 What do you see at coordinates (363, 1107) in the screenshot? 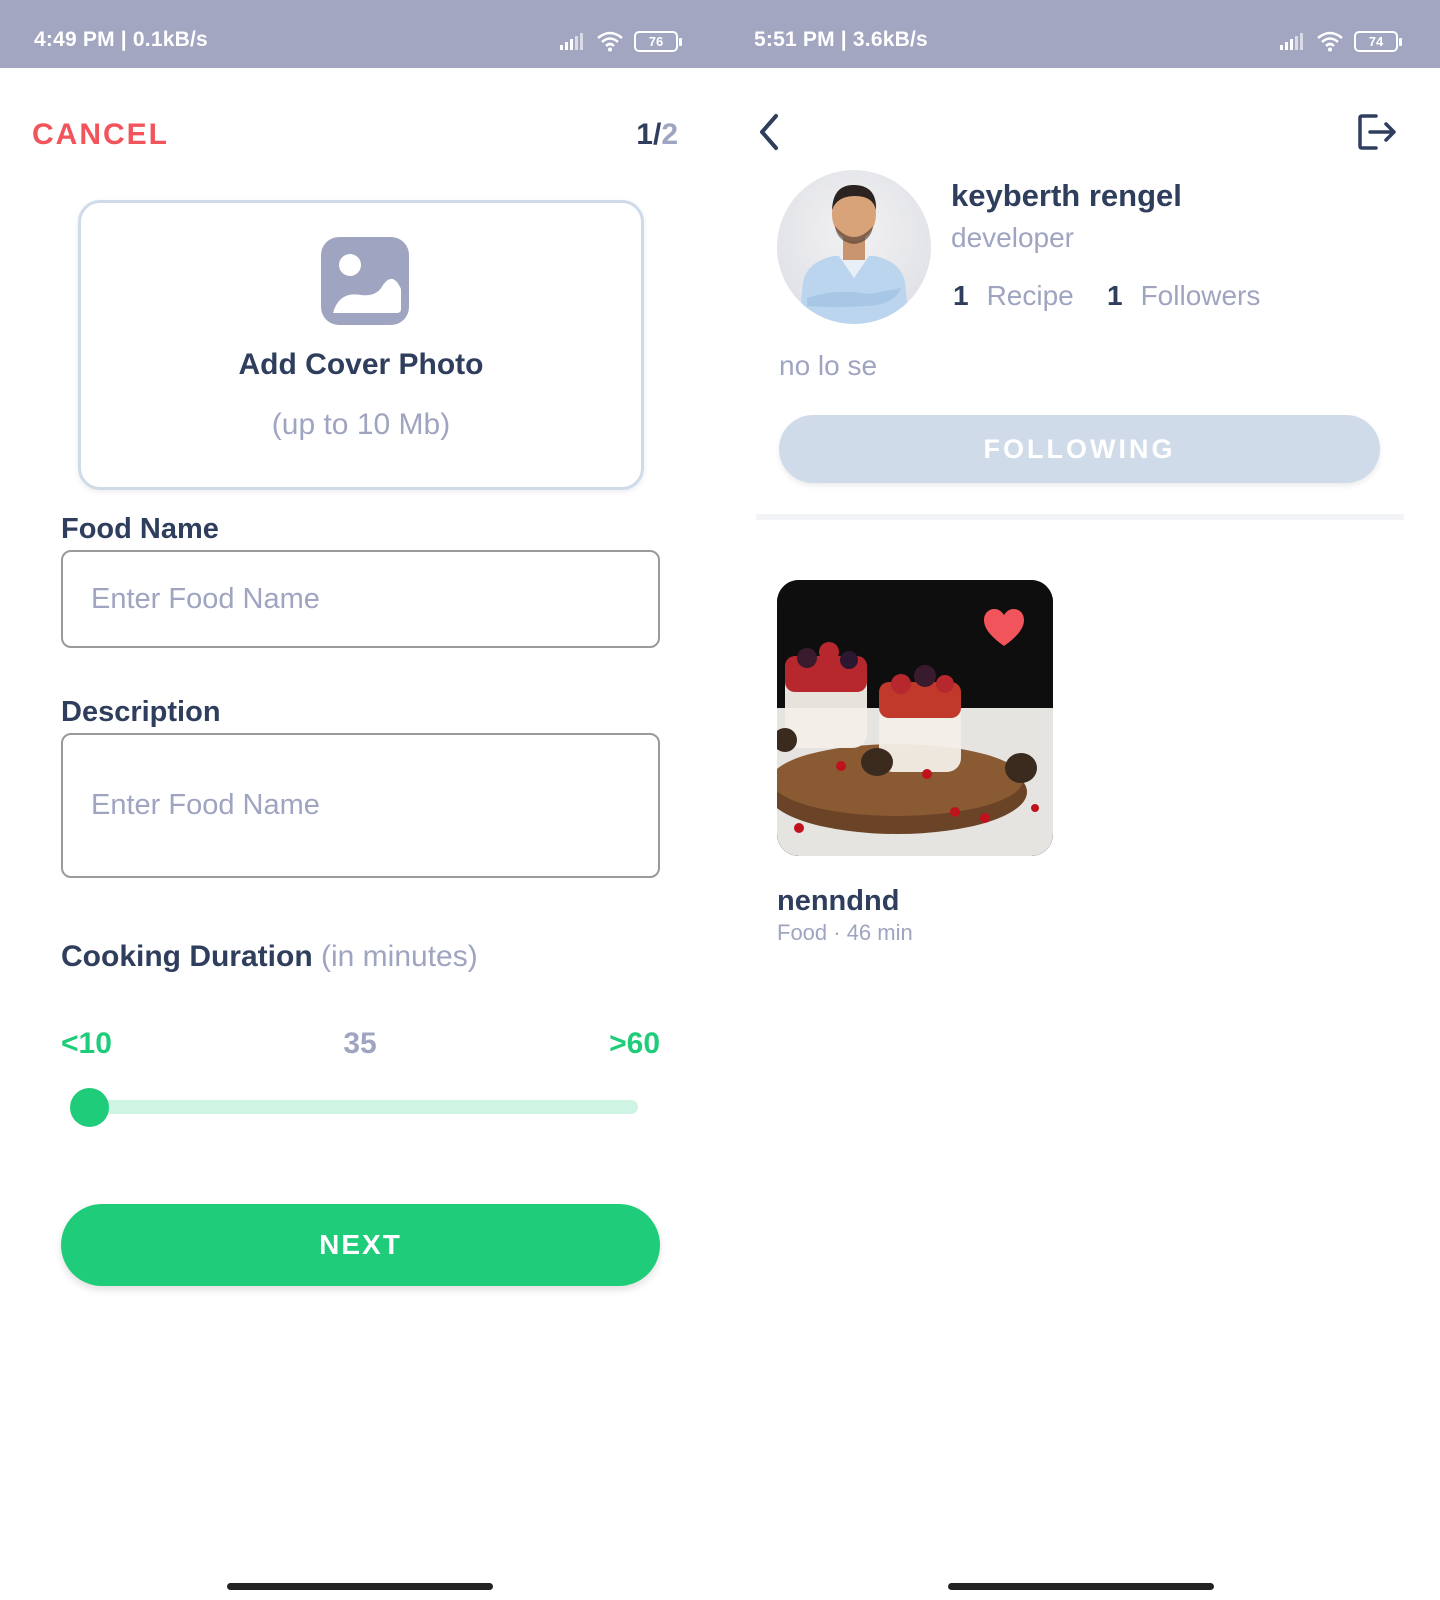
I see `duration-slider-track` at bounding box center [363, 1107].